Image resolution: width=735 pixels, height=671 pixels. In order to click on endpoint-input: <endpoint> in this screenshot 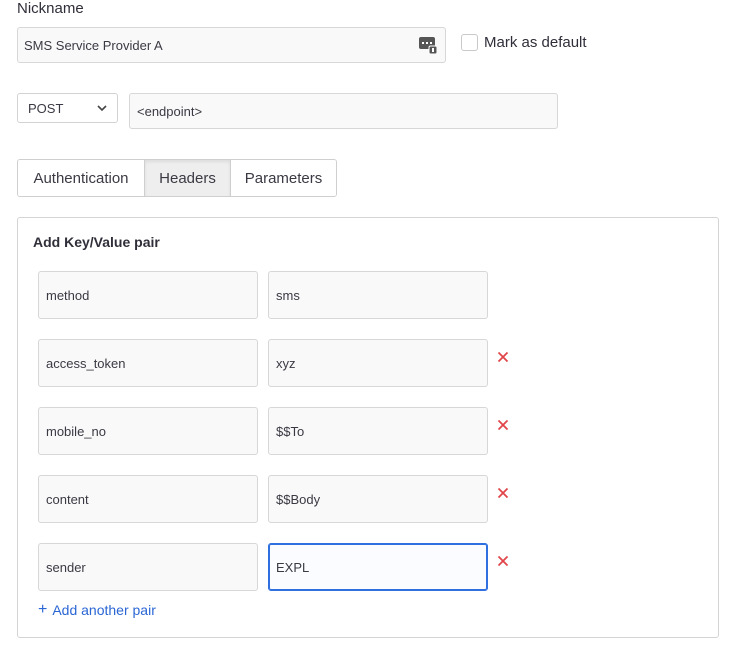, I will do `click(343, 111)`.